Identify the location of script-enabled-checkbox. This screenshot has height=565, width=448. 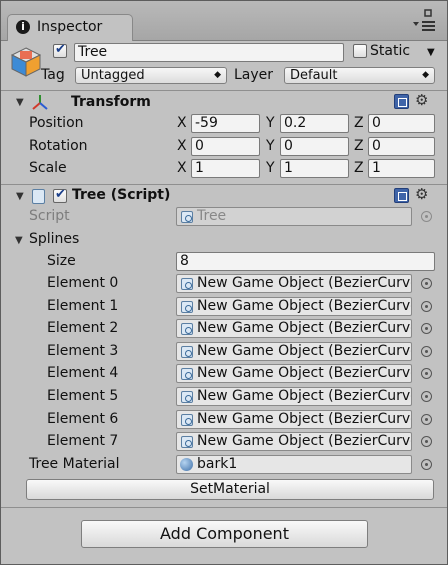
(60, 195).